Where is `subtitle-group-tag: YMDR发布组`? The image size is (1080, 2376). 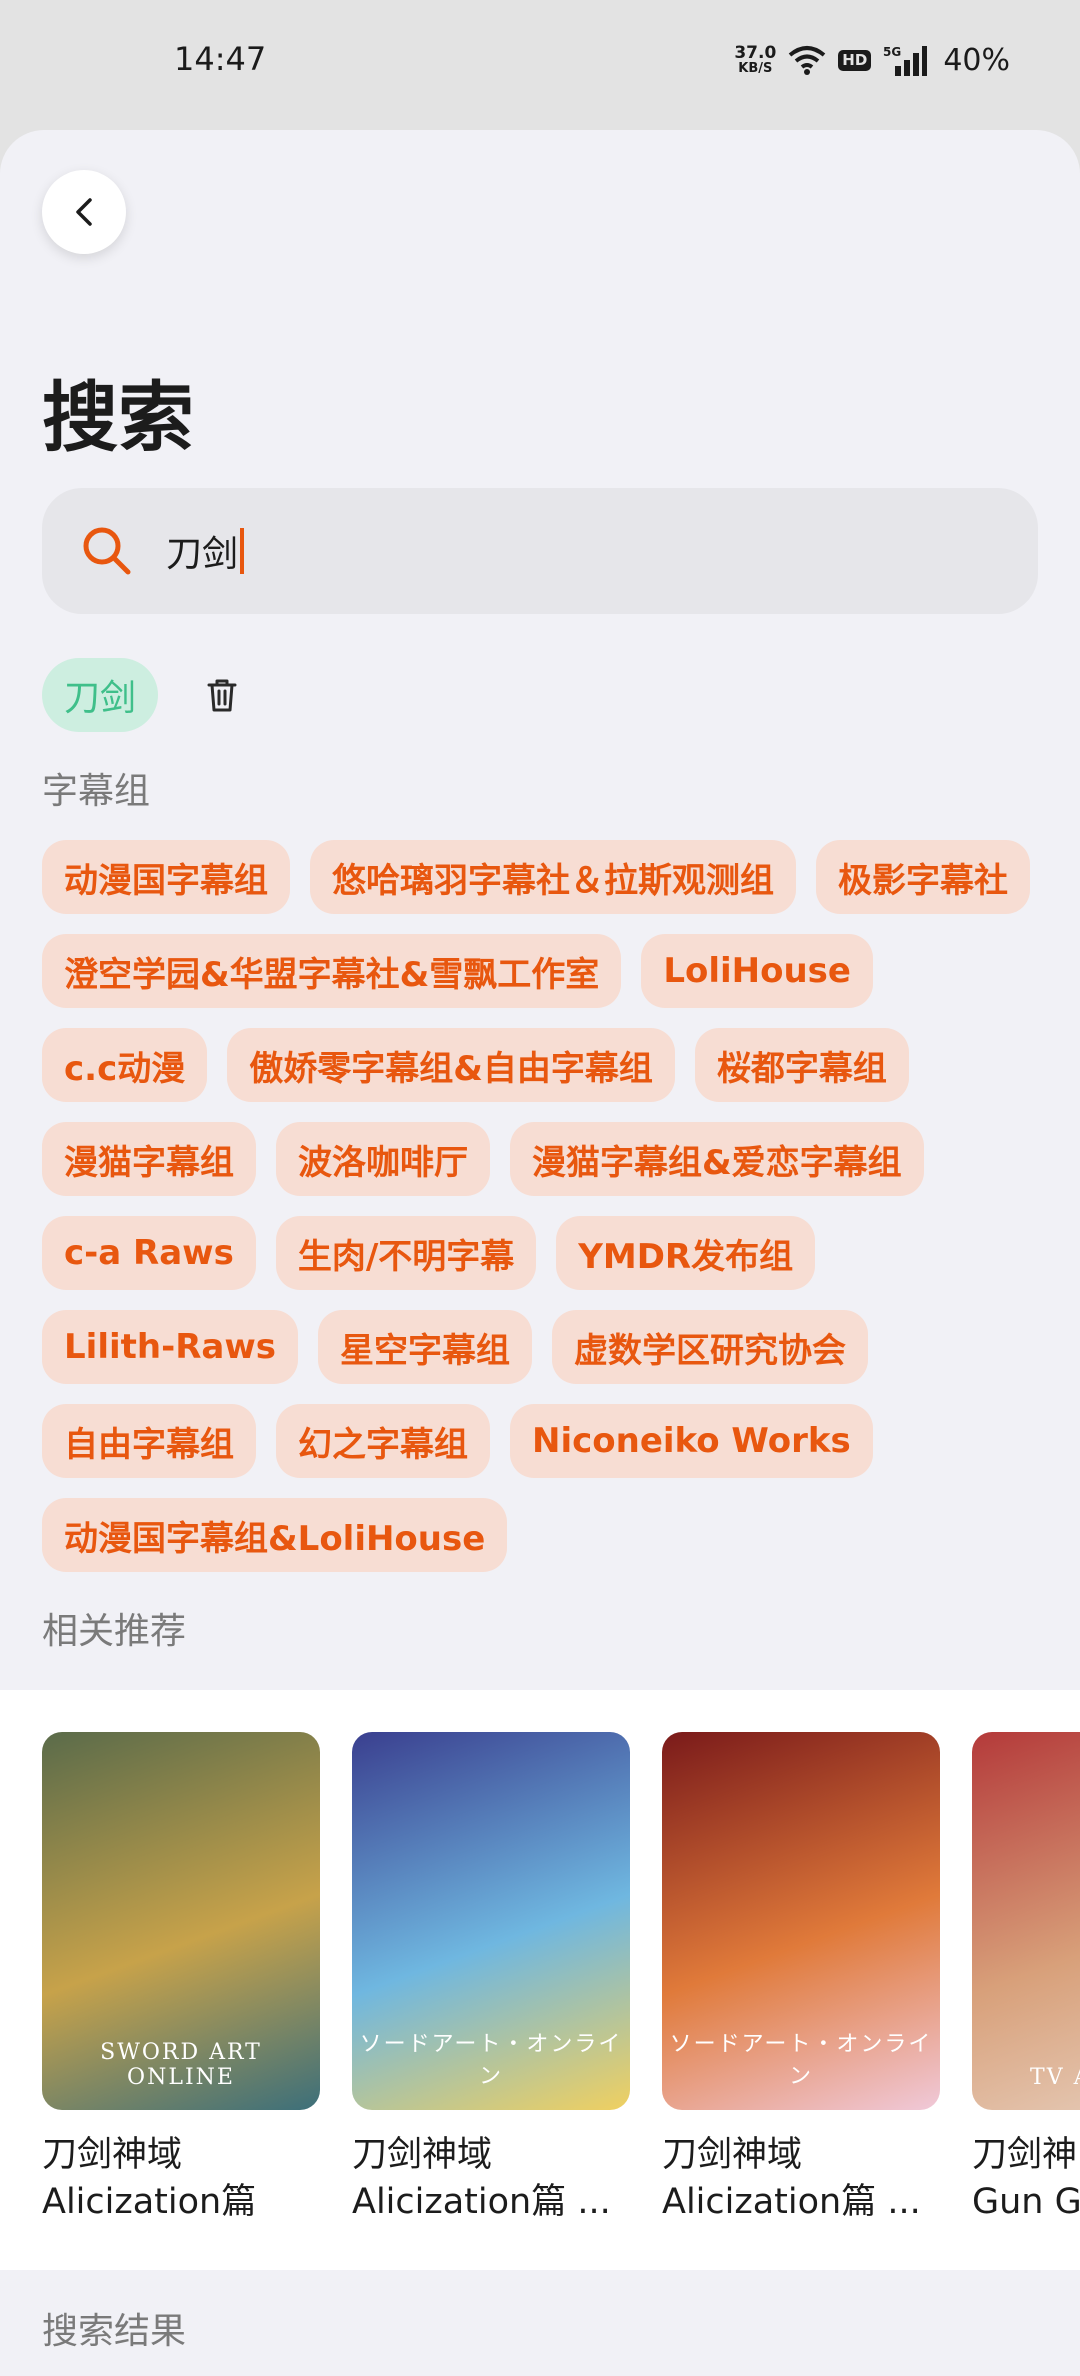
subtitle-group-tag: YMDR发布组 is located at coordinates (686, 1253).